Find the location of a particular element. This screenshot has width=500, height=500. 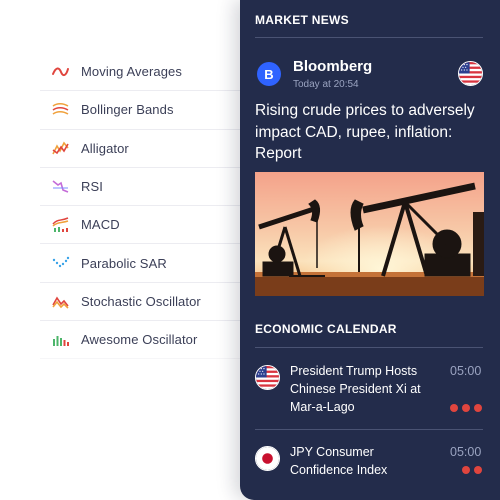

macd-icon is located at coordinates (60, 224).